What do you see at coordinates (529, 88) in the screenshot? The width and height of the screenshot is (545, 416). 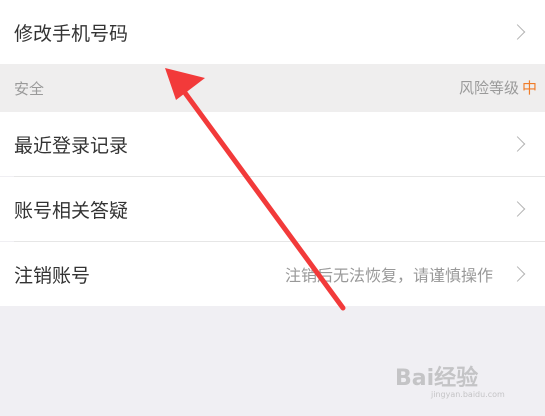 I see `risk-level-value: 中` at bounding box center [529, 88].